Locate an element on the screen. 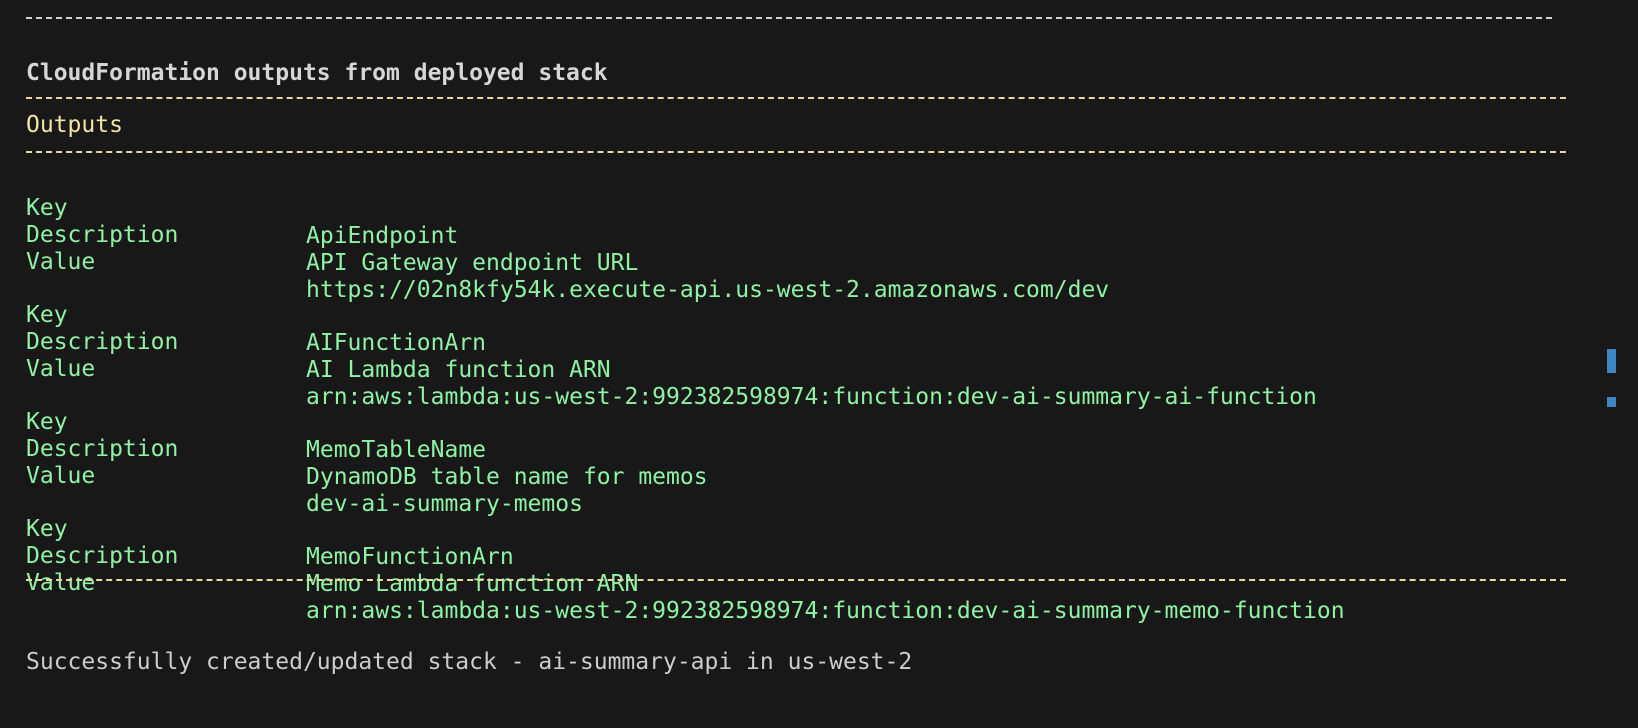  value-text: dev-ai-summary-memos is located at coordinates (444, 504).